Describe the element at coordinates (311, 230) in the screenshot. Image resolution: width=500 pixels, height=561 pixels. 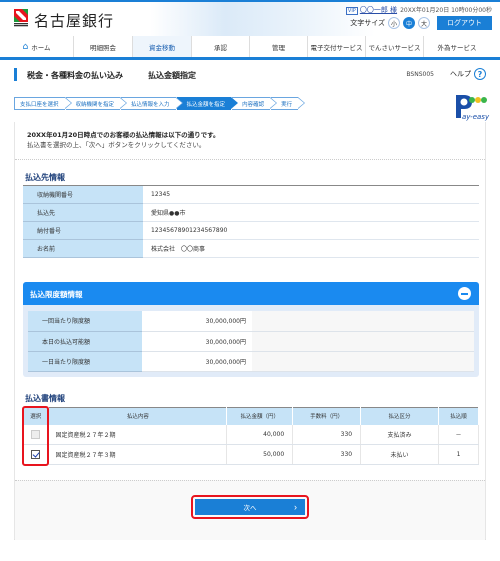
I see `payee-value: 12345678901234567890` at that location.